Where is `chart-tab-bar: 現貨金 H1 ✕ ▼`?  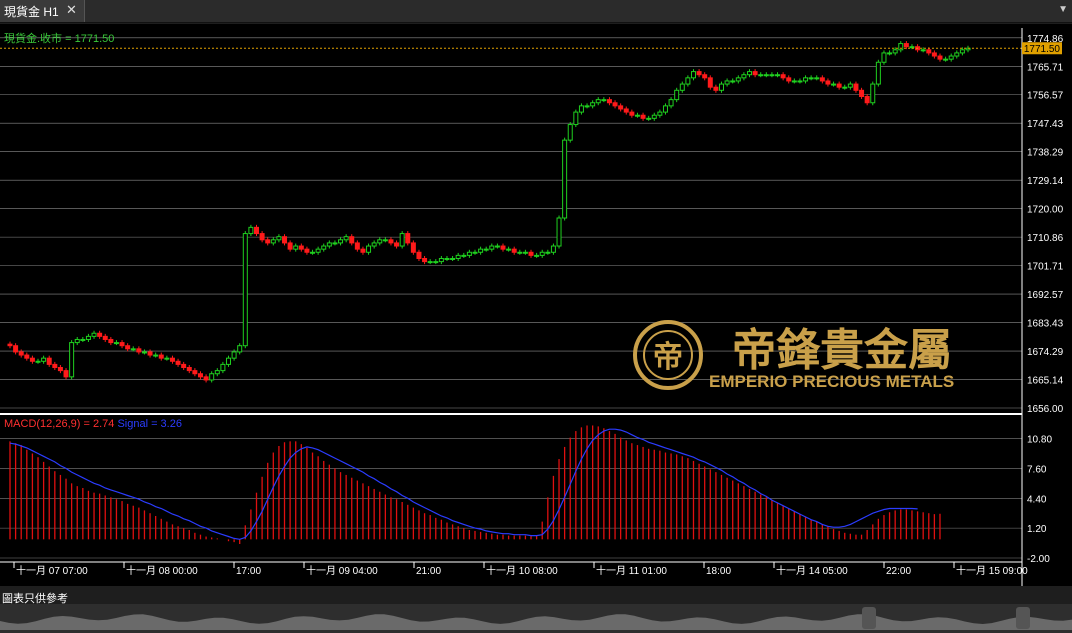
chart-tab-bar: 現貨金 H1 ✕ ▼ is located at coordinates (536, 11).